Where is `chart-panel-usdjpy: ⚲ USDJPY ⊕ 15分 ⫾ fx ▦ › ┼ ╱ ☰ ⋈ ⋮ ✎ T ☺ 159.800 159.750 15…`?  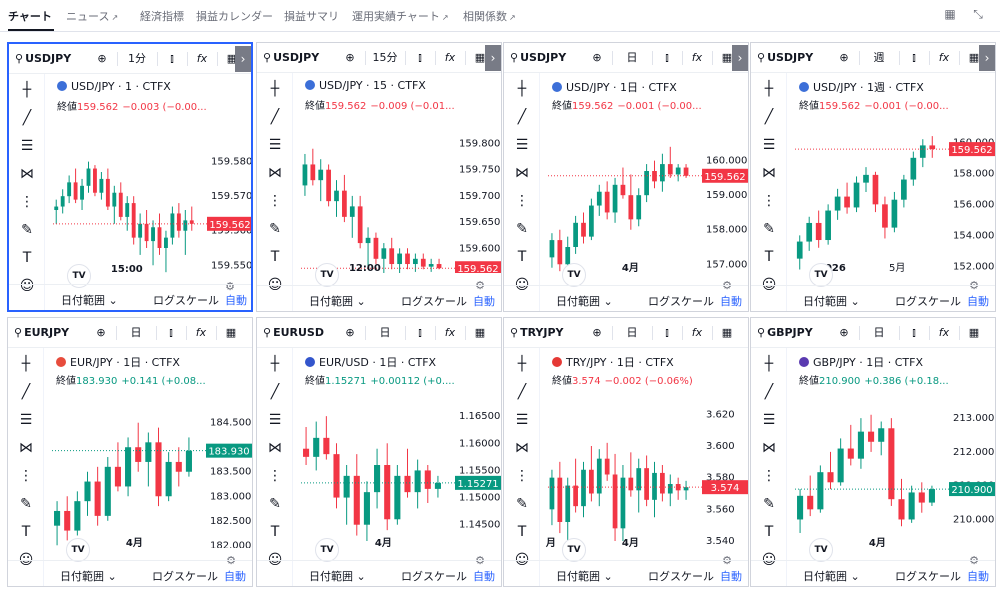 chart-panel-usdjpy: ⚲ USDJPY ⊕ 15分 ⫾ fx ▦ › ┼ ╱ ☰ ⋈ ⋮ ✎ T ☺ 159.800 159.750 15… is located at coordinates (379, 177).